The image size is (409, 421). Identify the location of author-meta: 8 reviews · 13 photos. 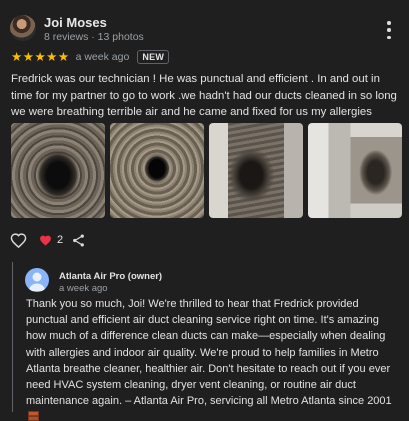
(94, 37).